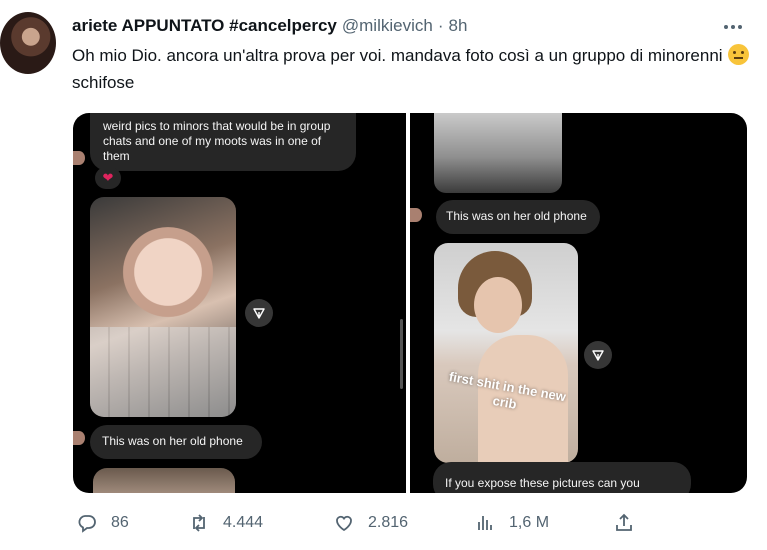 Image resolution: width=767 pixels, height=550 pixels. What do you see at coordinates (387, 26) in the screenshot?
I see `user-handle: @milkievich` at bounding box center [387, 26].